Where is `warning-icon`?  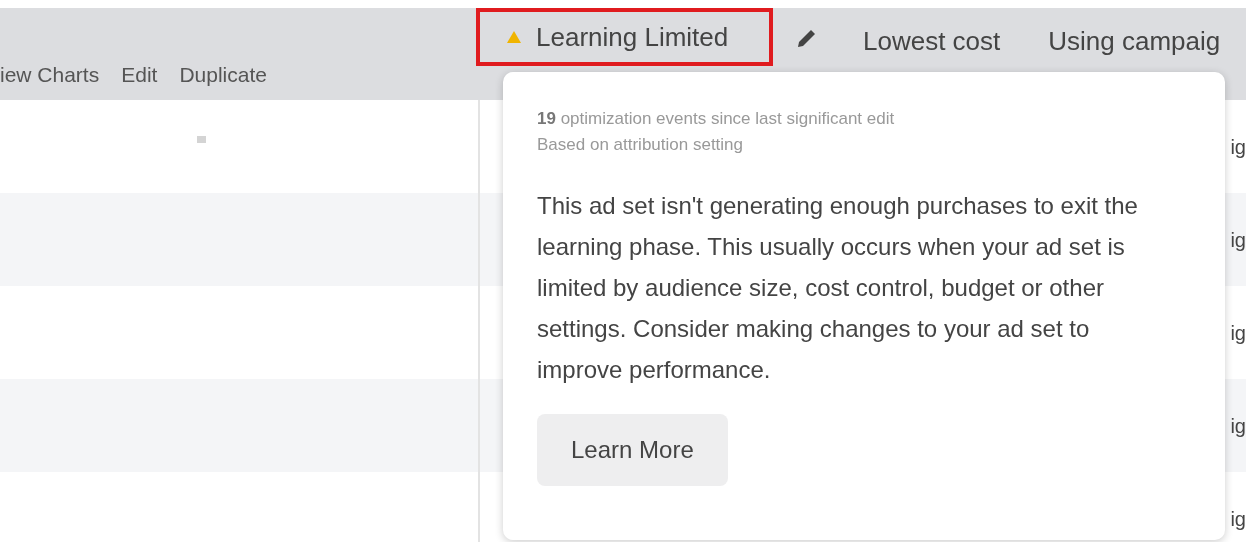
warning-icon is located at coordinates (514, 37).